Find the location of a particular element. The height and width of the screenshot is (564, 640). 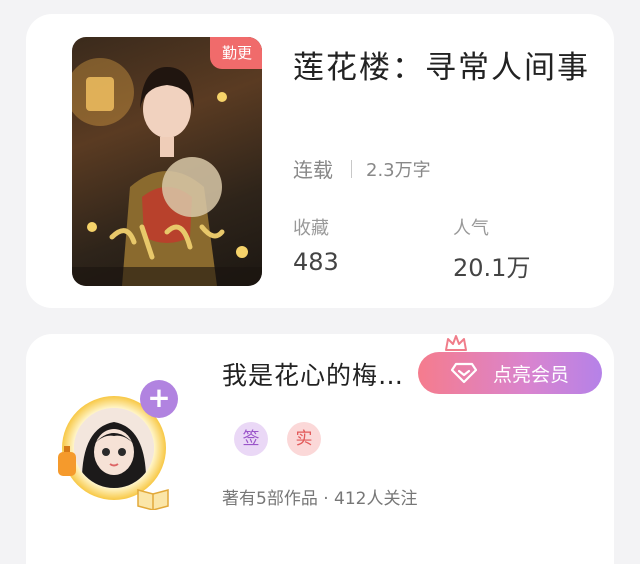

verified-author-badge: 实 is located at coordinates (304, 439).